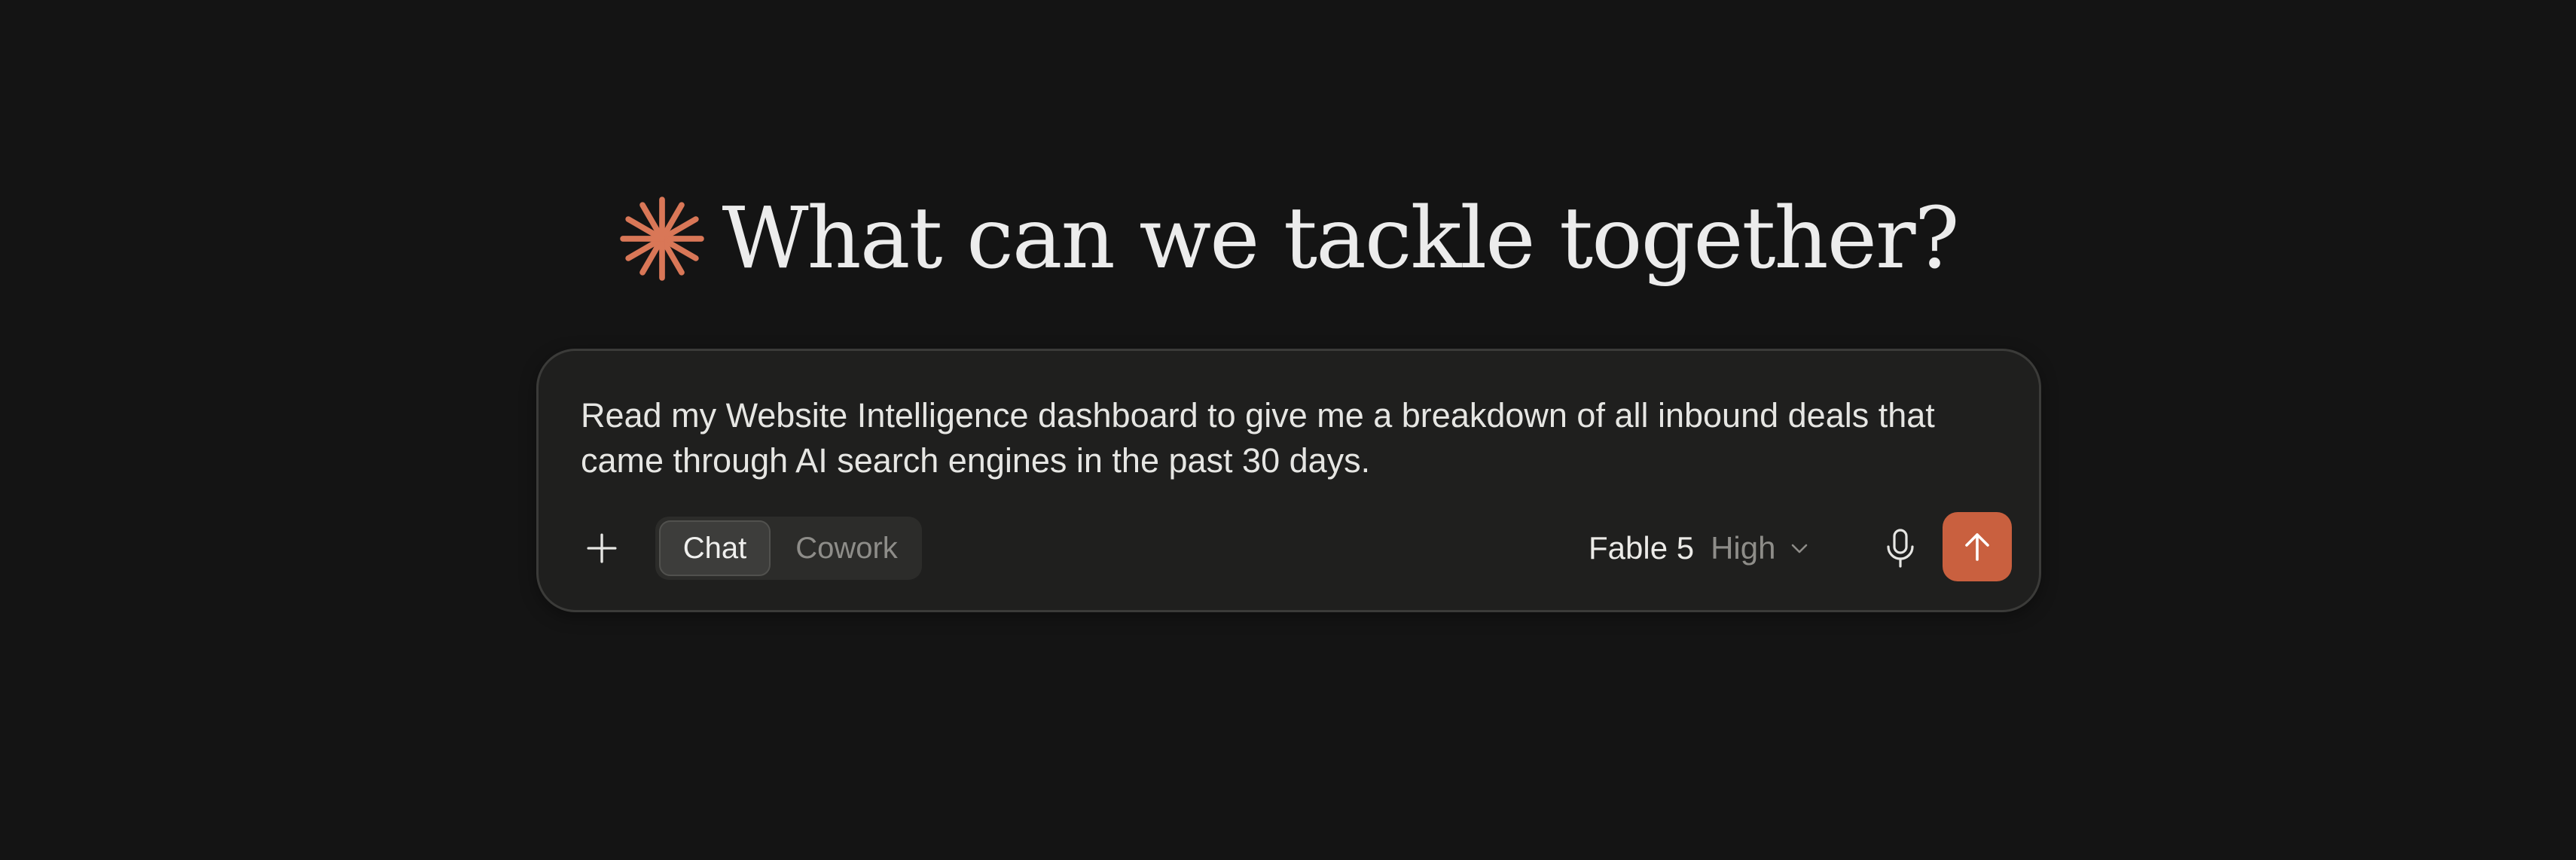 The height and width of the screenshot is (860, 2576). I want to click on spark-icon, so click(663, 239).